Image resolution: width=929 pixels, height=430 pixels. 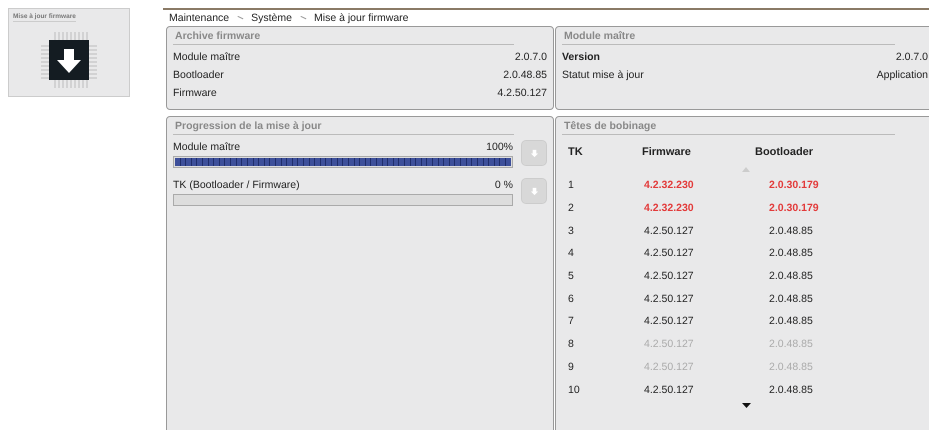 I want to click on column-header: TK, so click(x=575, y=152).